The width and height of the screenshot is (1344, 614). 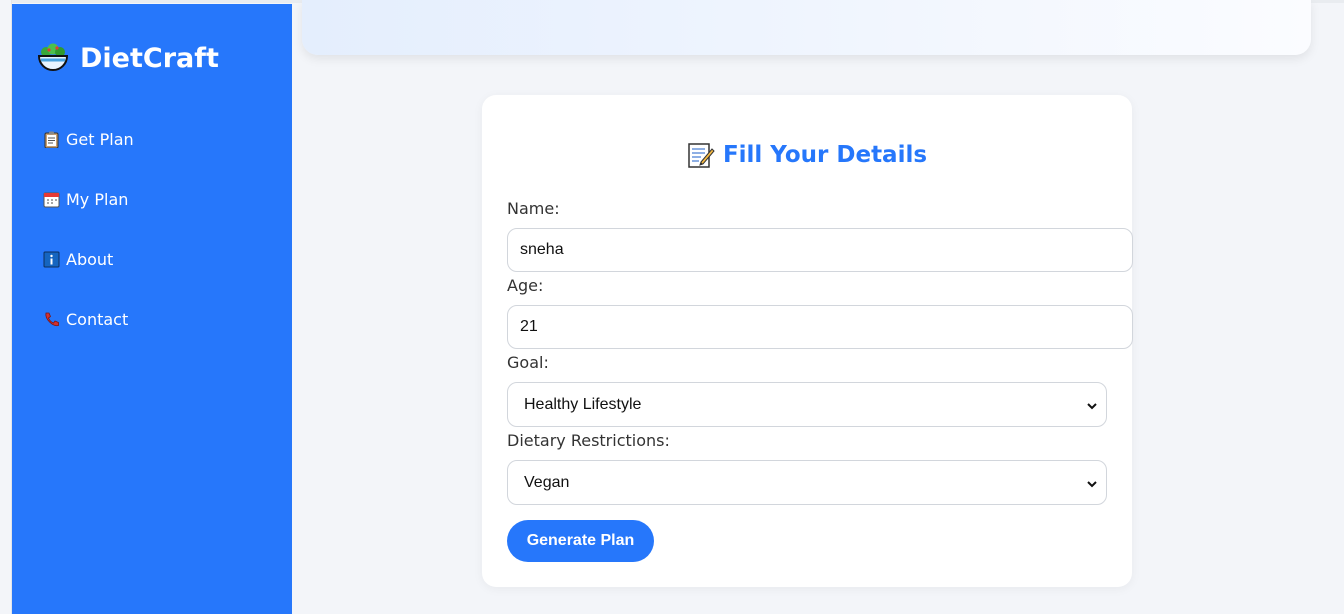 What do you see at coordinates (97, 319) in the screenshot?
I see `sidebar-item-label: Contact` at bounding box center [97, 319].